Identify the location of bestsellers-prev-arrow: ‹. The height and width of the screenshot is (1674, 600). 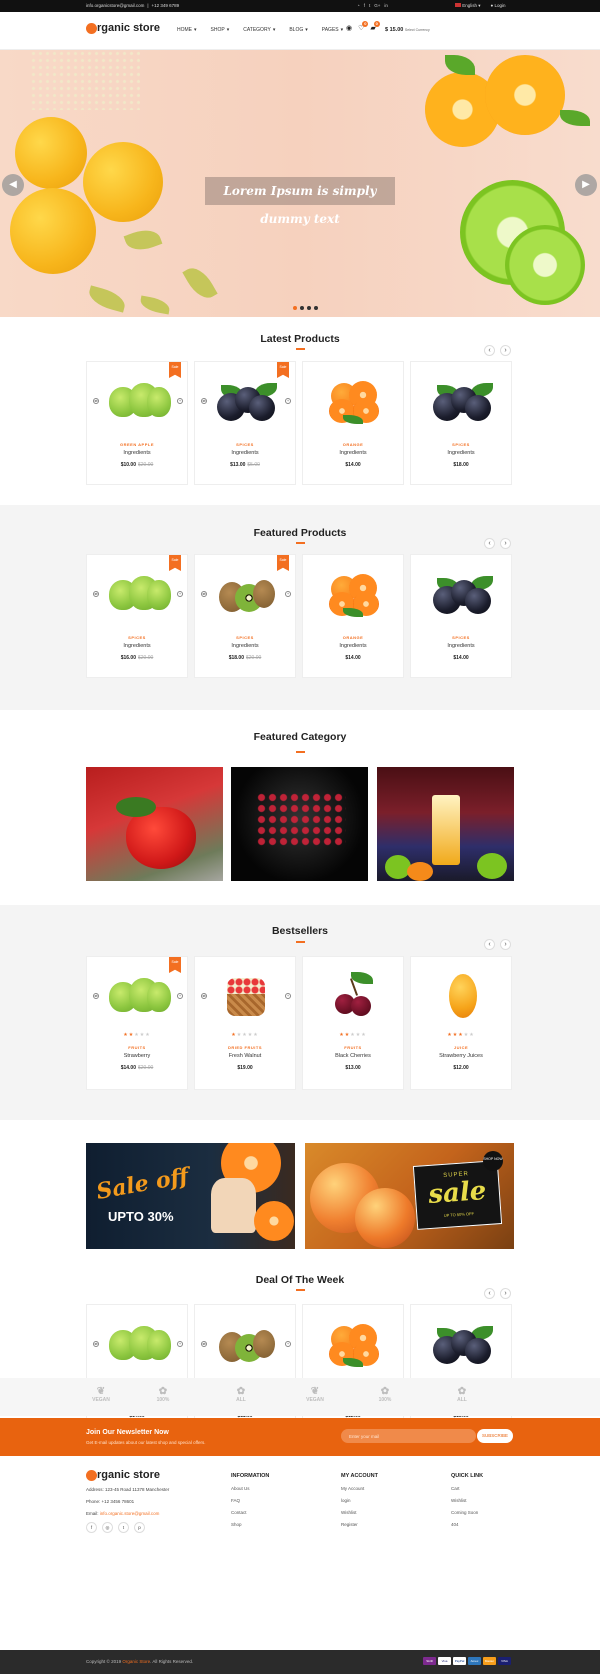
(489, 944).